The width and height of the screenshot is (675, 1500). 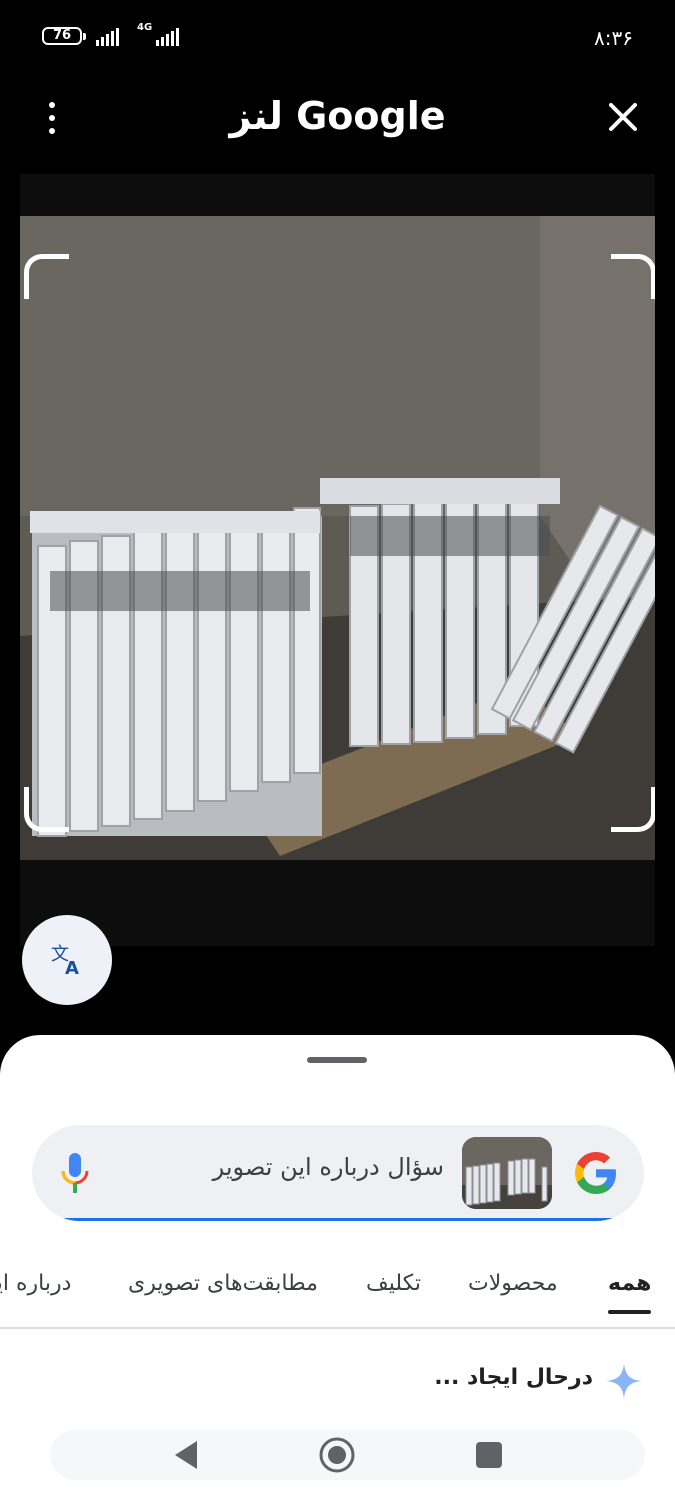 What do you see at coordinates (393, 1283) in the screenshot?
I see `tab-homework: تکلیف` at bounding box center [393, 1283].